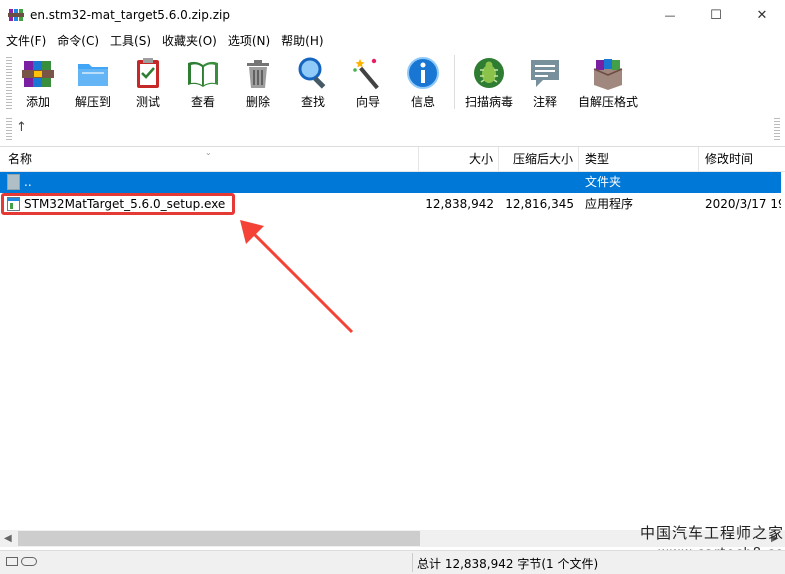 Image resolution: width=785 pixels, height=574 pixels. I want to click on extract-to-button: 解压到, so click(93, 84).